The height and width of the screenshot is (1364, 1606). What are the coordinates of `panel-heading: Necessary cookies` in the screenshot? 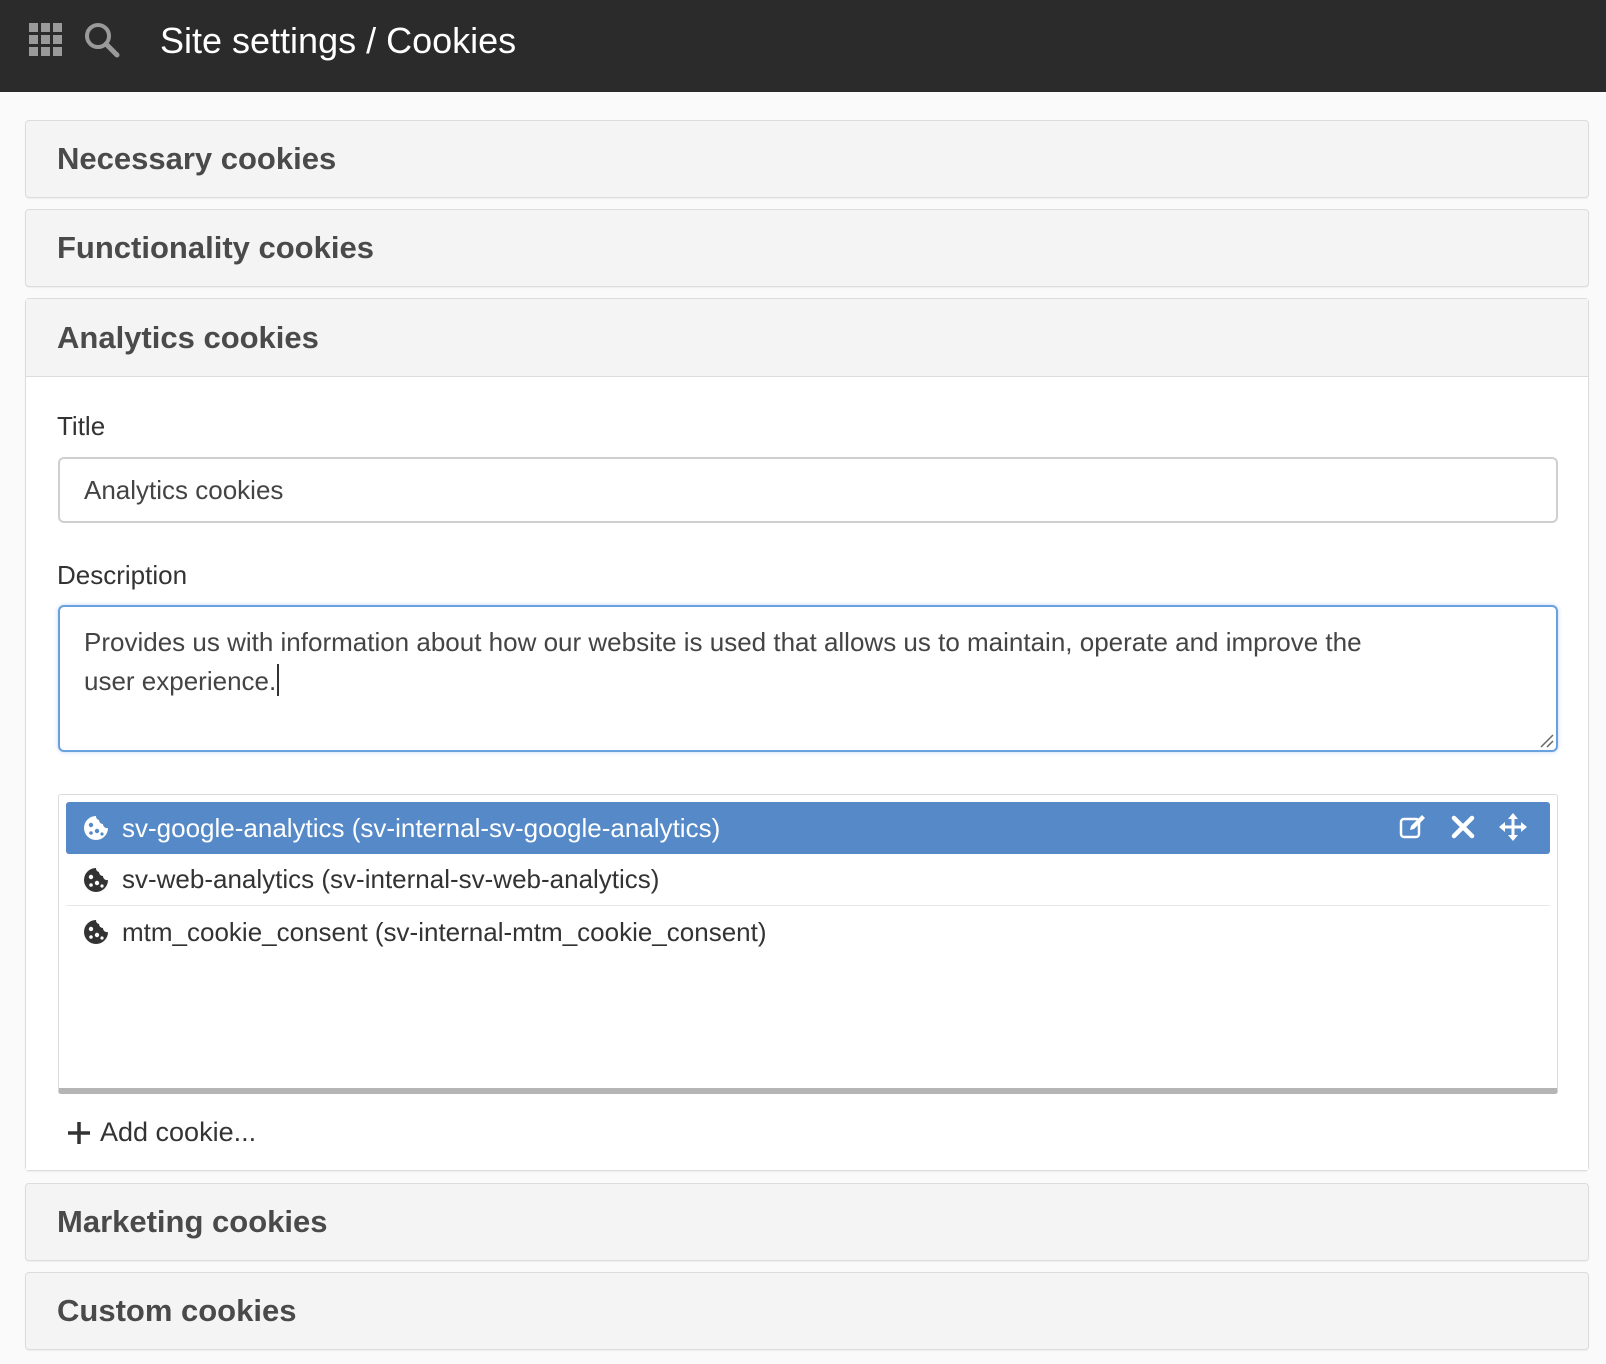 It's located at (807, 159).